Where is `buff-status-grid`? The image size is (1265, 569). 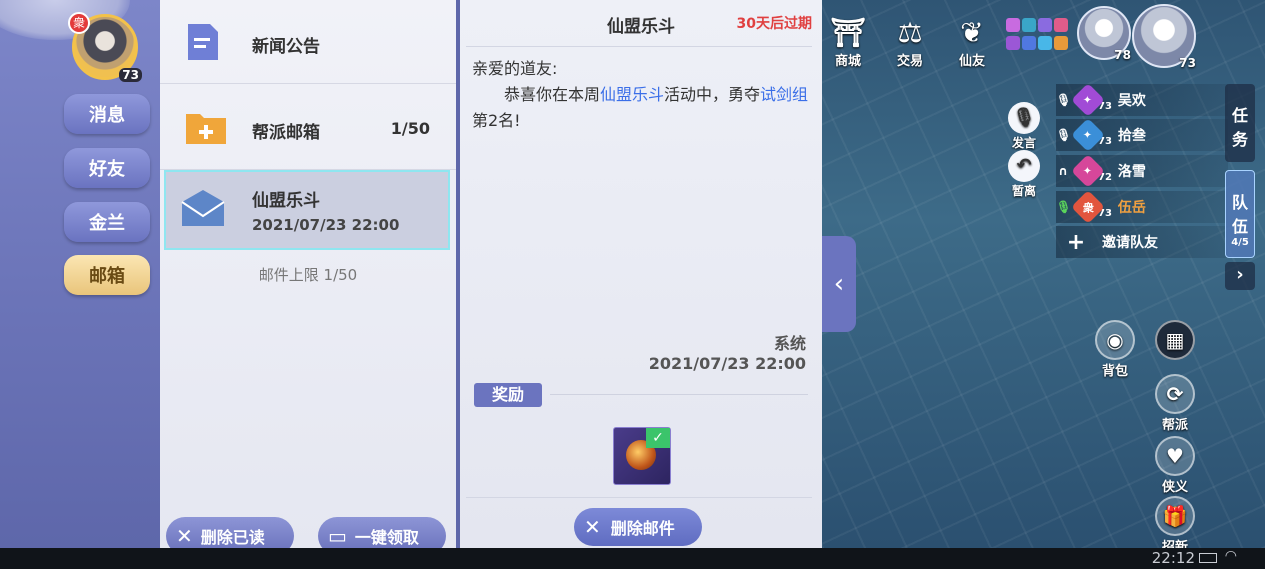
buff-status-grid is located at coordinates (1039, 35).